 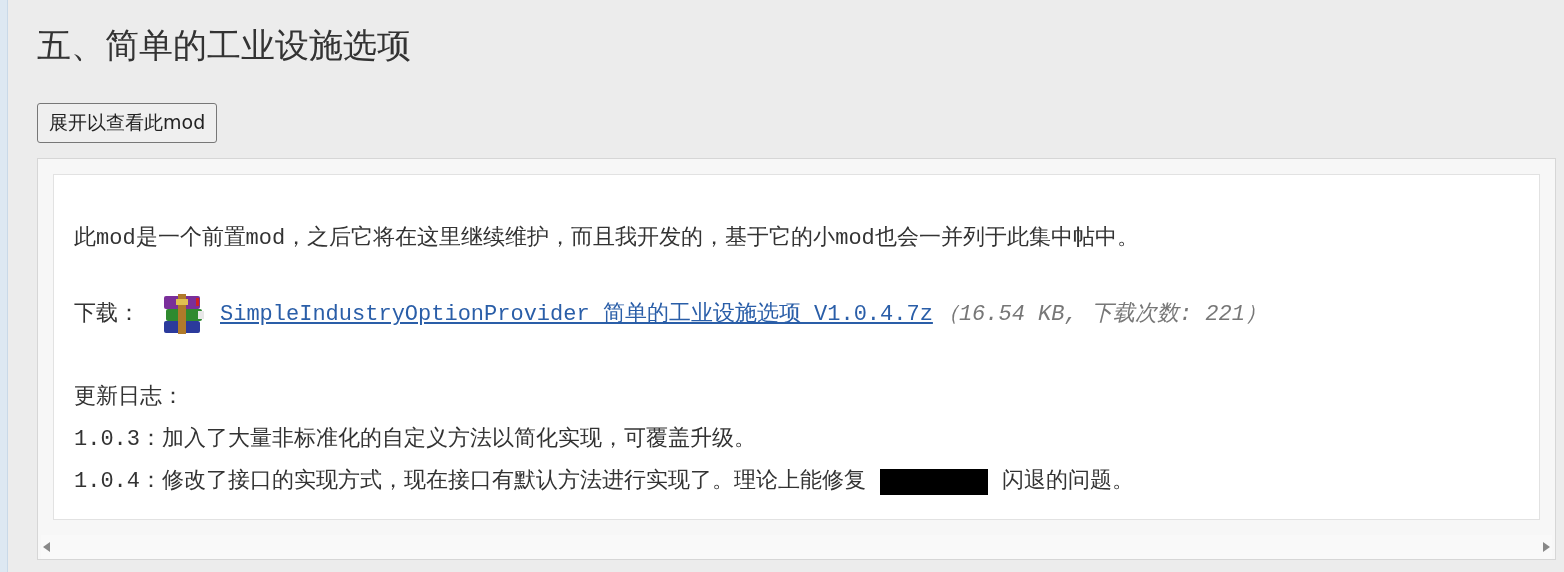 I want to click on intro-text: 此mod是一个前置mod，之后它将在这里继续维护，而且我开发的，基于它的小mod也会一并列于此集中帖中。, so click(x=607, y=238).